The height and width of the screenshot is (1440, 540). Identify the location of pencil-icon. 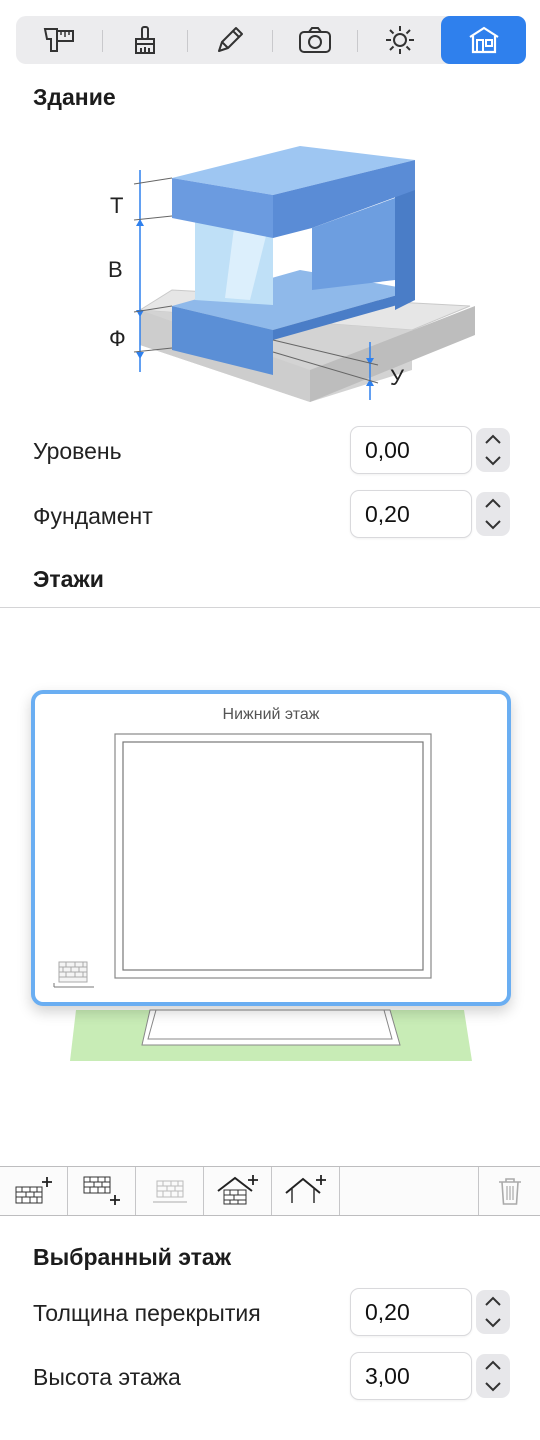
(230, 39).